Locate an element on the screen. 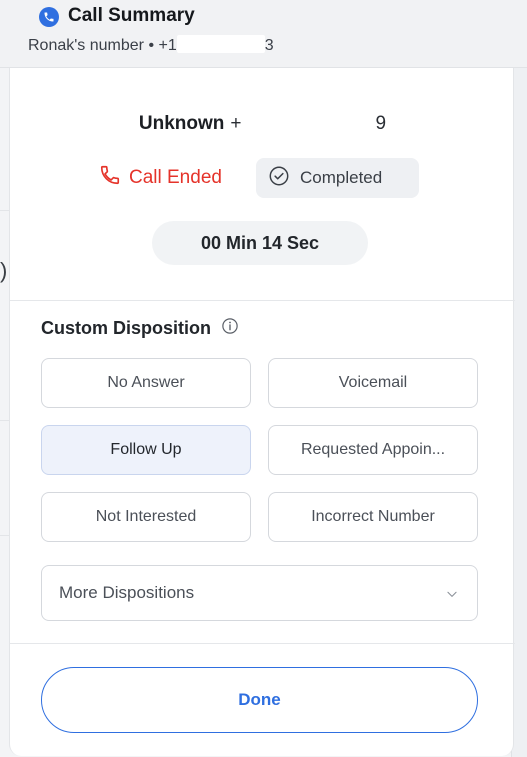 The image size is (527, 757). caller-number-suffix: 9 is located at coordinates (381, 123).